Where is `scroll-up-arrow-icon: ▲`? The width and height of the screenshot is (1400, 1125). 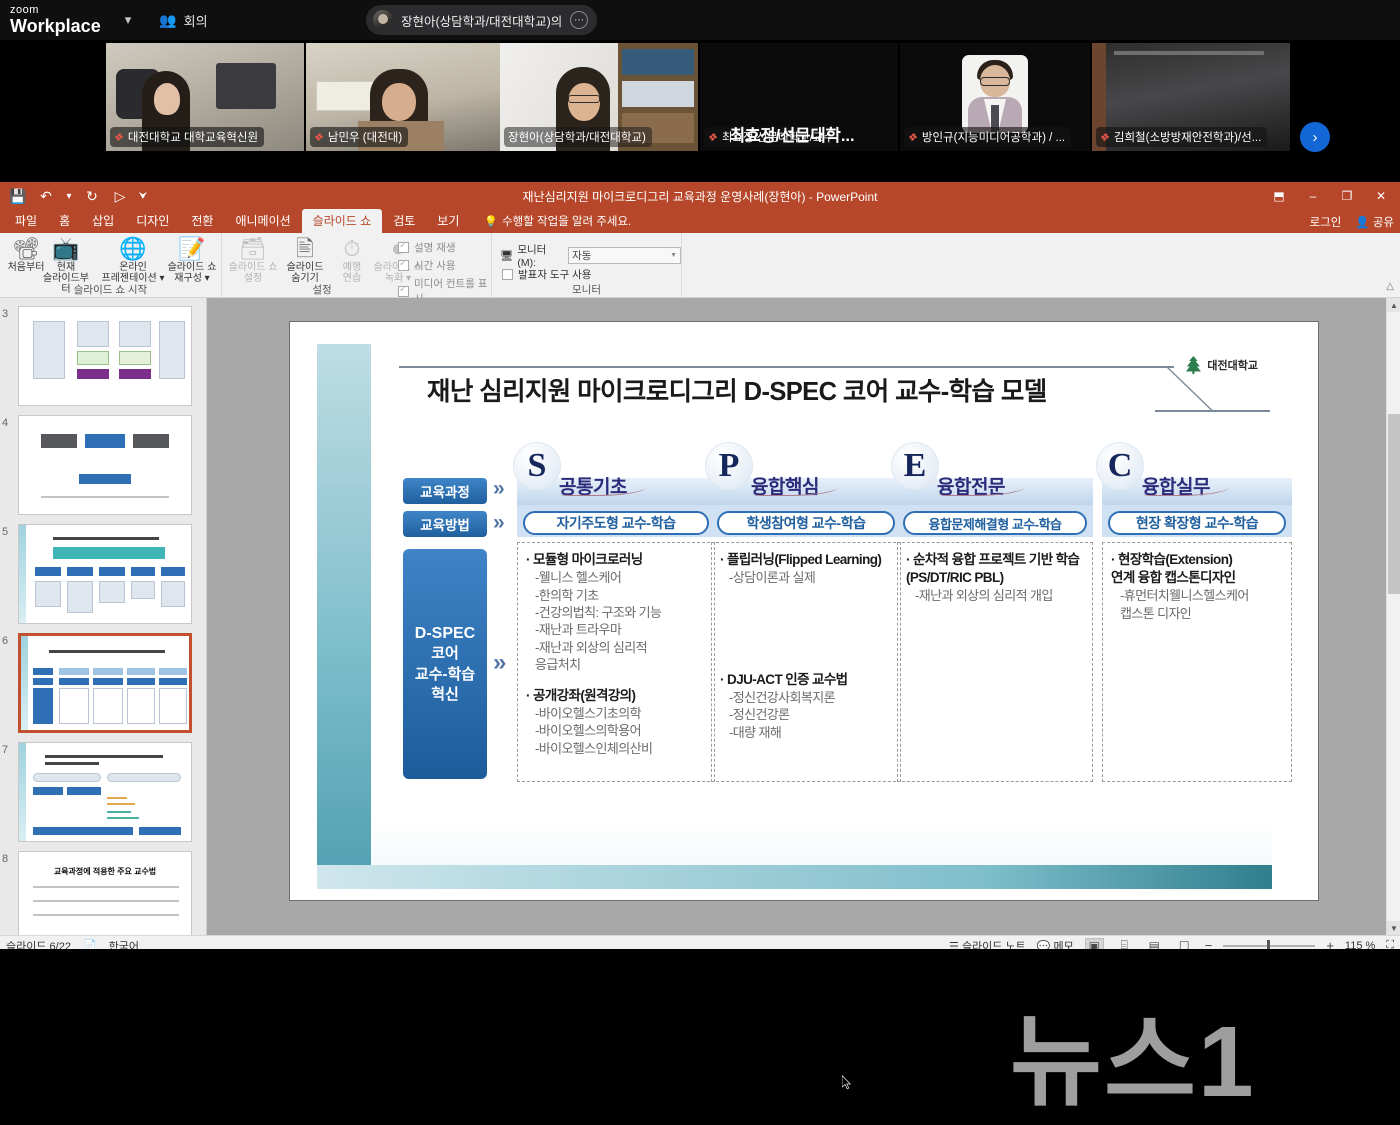
scroll-up-arrow-icon: ▲ is located at coordinates (1393, 305).